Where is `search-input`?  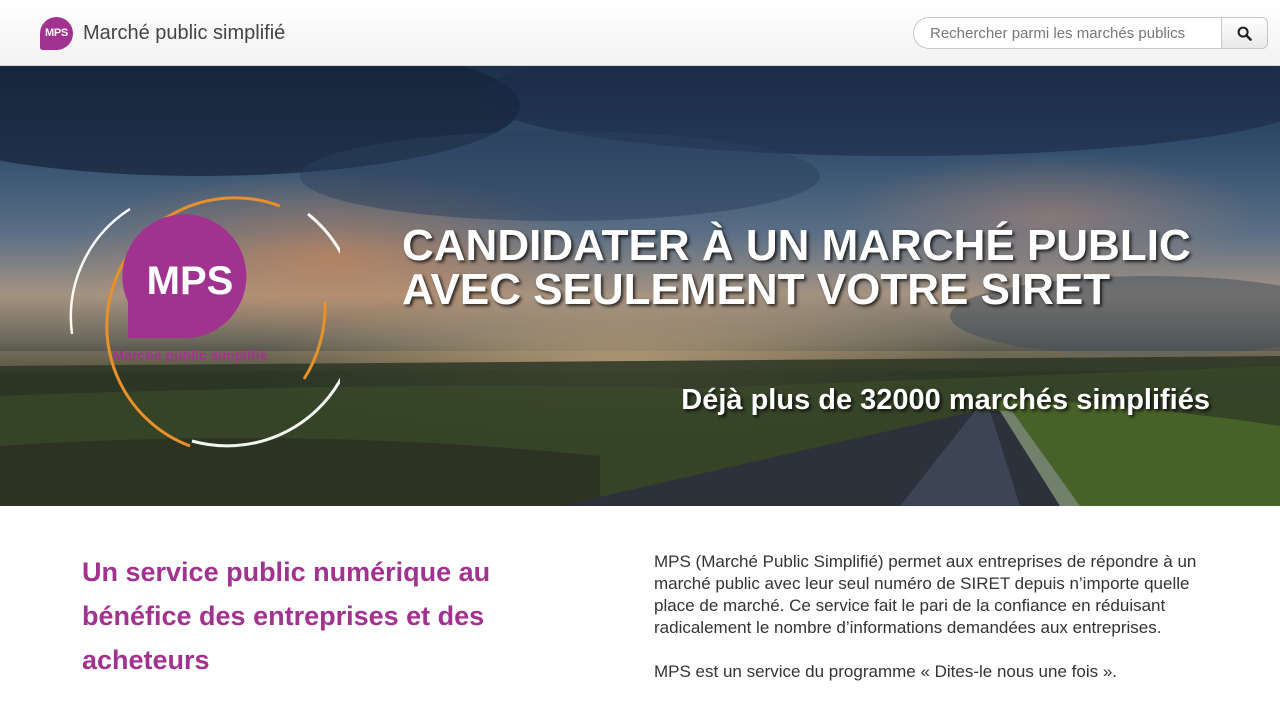 search-input is located at coordinates (1067, 33).